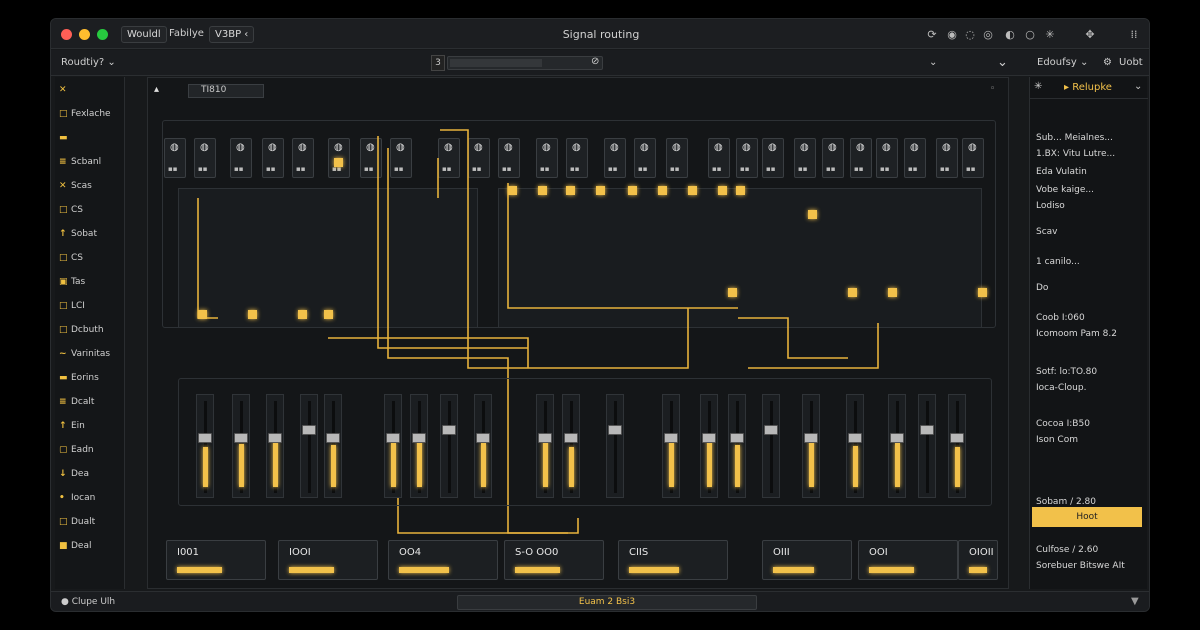  I want to click on page-number: 3, so click(438, 63).